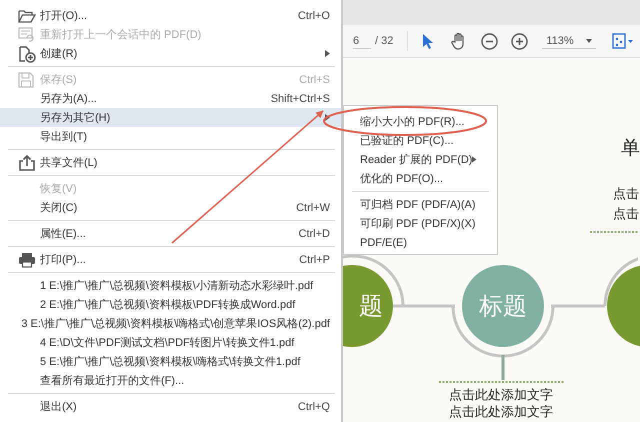 The height and width of the screenshot is (422, 640). Describe the element at coordinates (170, 98) in the screenshot. I see `menu-item: 另存为(A)... Shift+Ctrl+S` at that location.